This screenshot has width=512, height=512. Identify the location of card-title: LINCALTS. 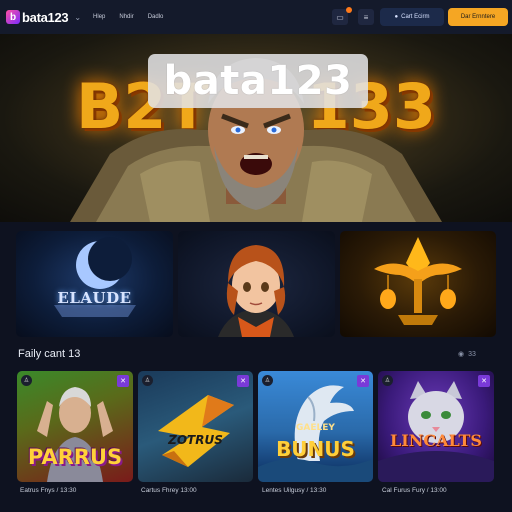
(436, 440).